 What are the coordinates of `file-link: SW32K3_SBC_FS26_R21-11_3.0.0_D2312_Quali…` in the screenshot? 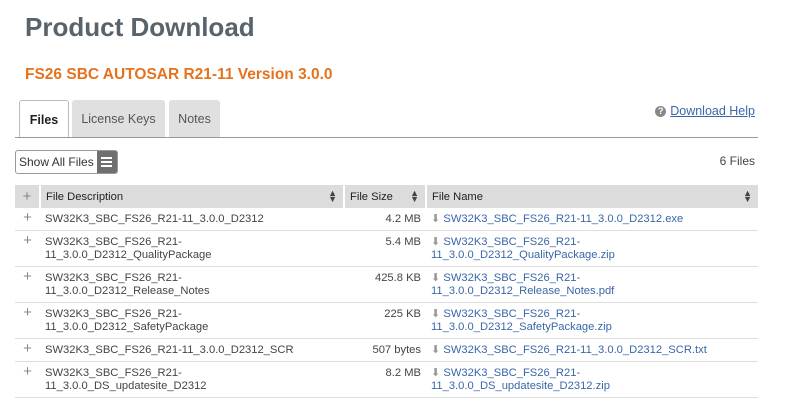 It's located at (523, 248).